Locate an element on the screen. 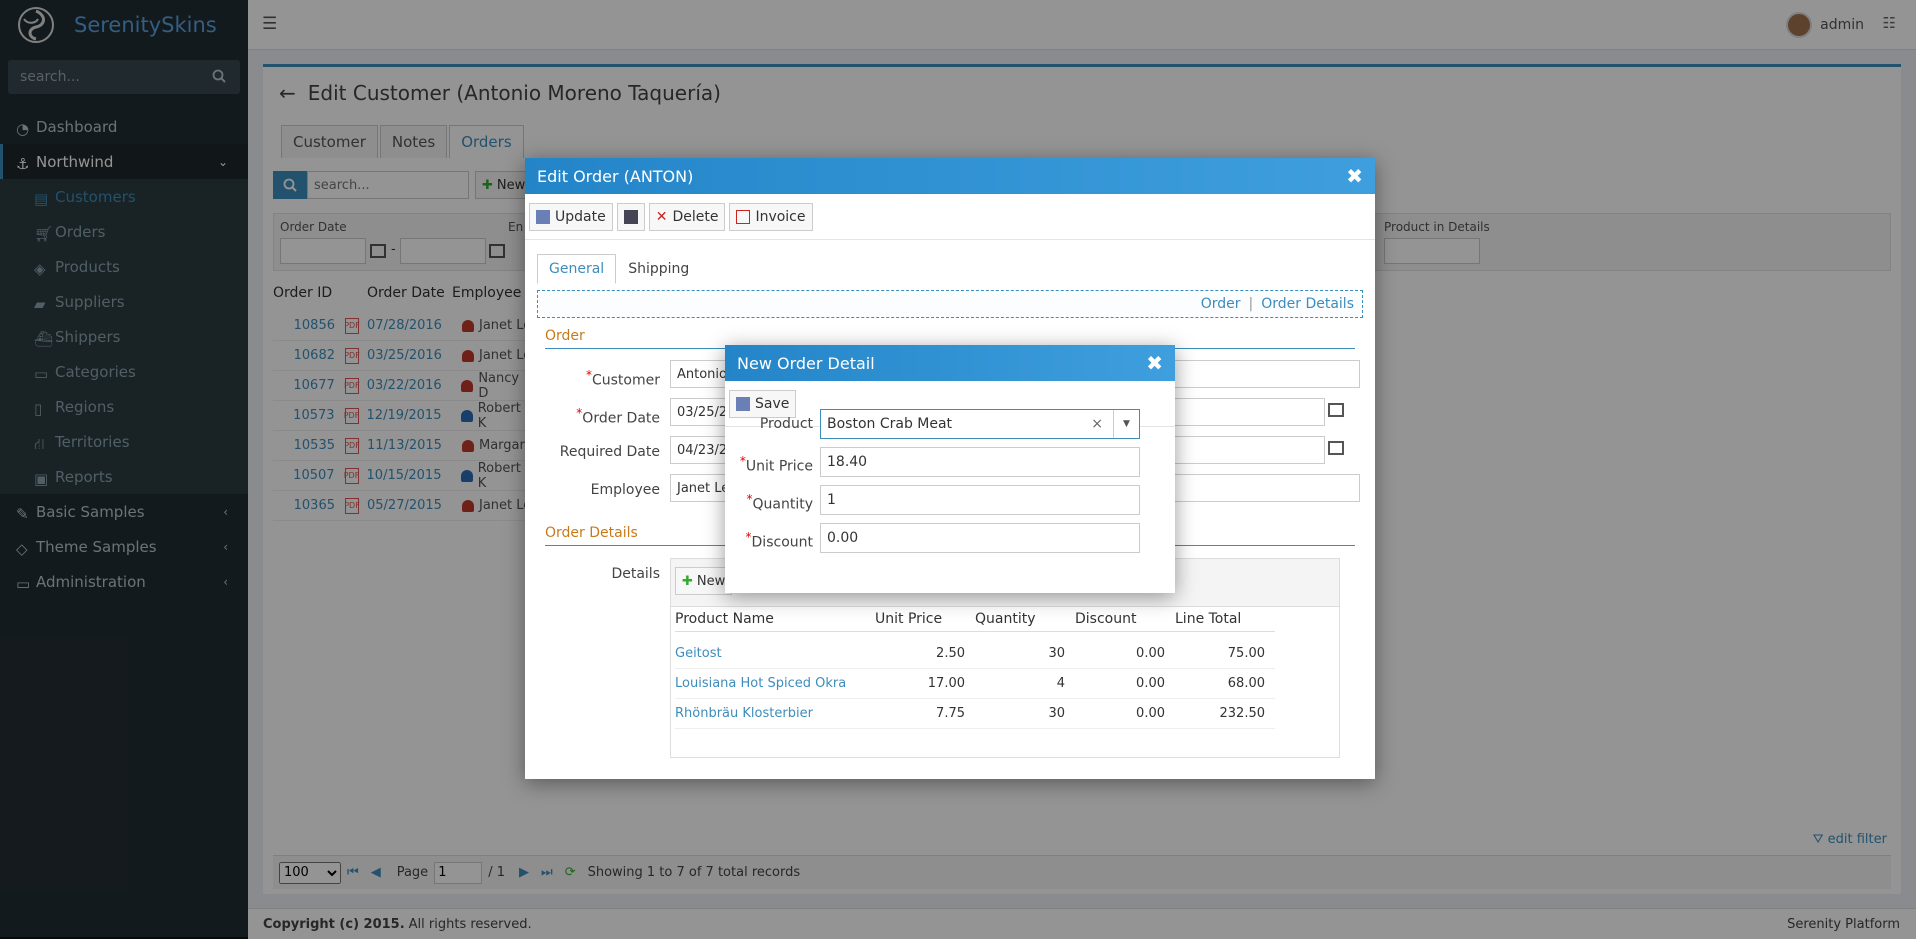 This screenshot has width=1916, height=939. line-total-cell: 68.00 is located at coordinates (1246, 683).